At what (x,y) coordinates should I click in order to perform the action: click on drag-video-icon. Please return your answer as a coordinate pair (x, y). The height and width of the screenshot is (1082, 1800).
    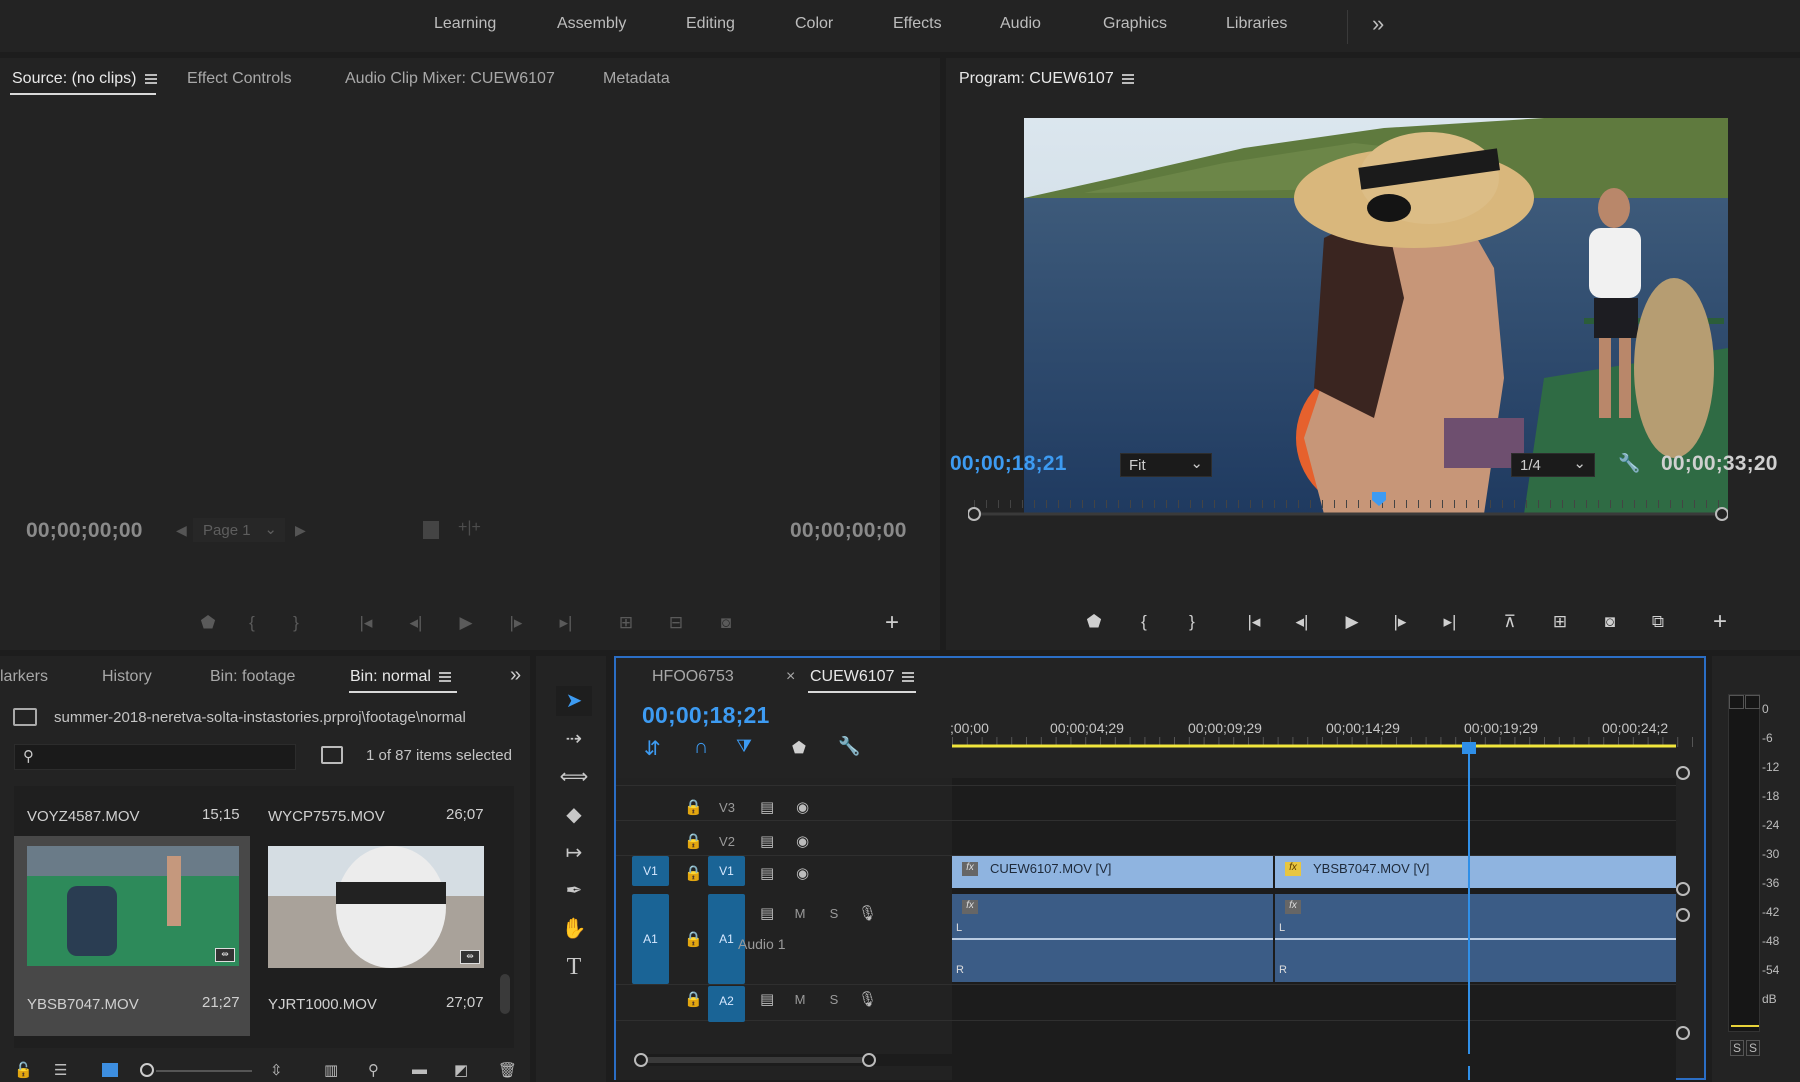
    Looking at the image, I should click on (431, 530).